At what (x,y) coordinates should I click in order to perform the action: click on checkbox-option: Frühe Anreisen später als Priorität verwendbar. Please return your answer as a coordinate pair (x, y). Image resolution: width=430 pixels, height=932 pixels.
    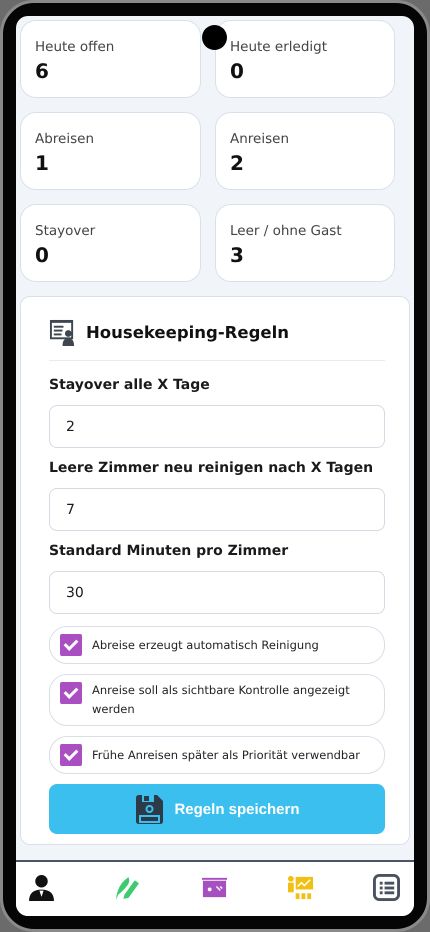
    Looking at the image, I should click on (217, 755).